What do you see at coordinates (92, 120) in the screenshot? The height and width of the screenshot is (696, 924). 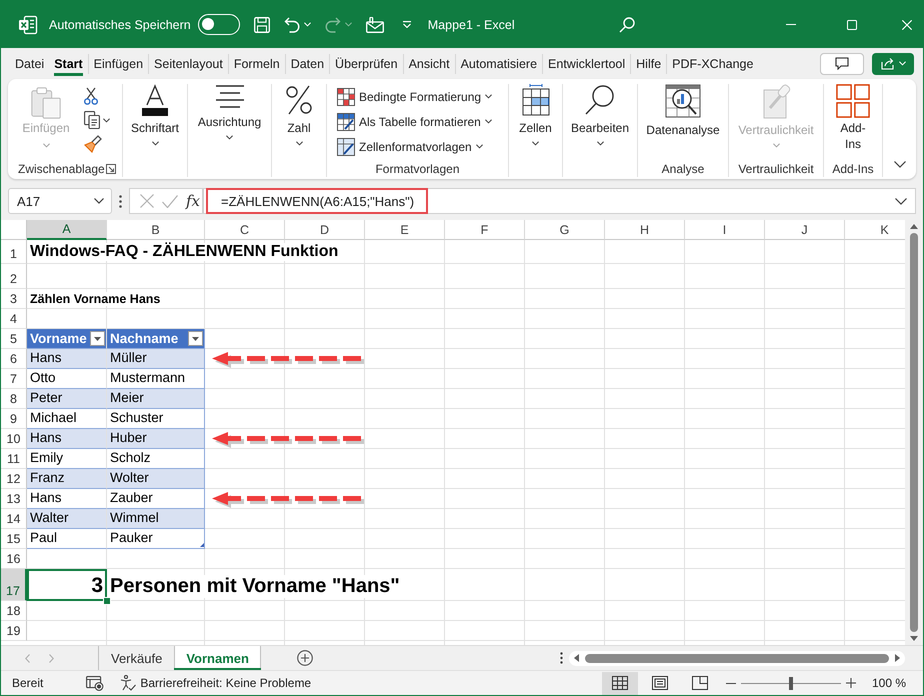 I see `copy-icon` at bounding box center [92, 120].